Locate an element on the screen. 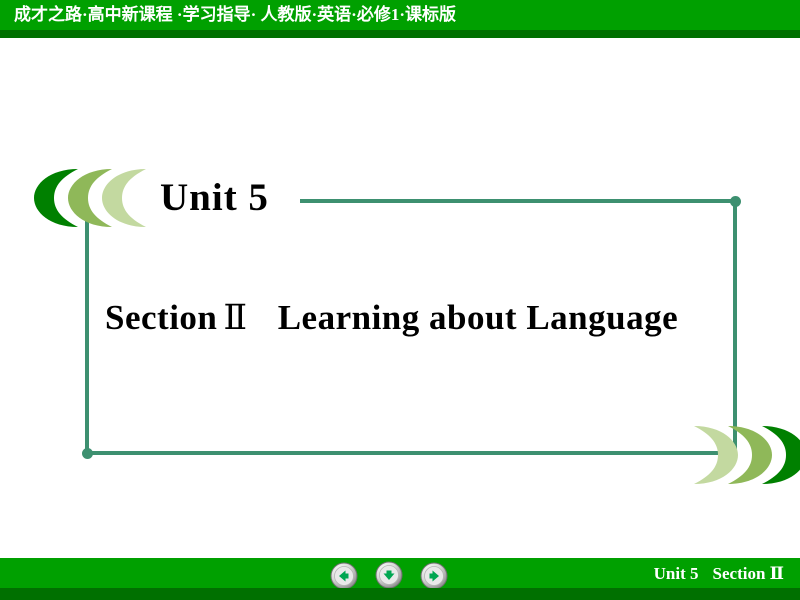  section-title-label: Section is located at coordinates (161, 317).